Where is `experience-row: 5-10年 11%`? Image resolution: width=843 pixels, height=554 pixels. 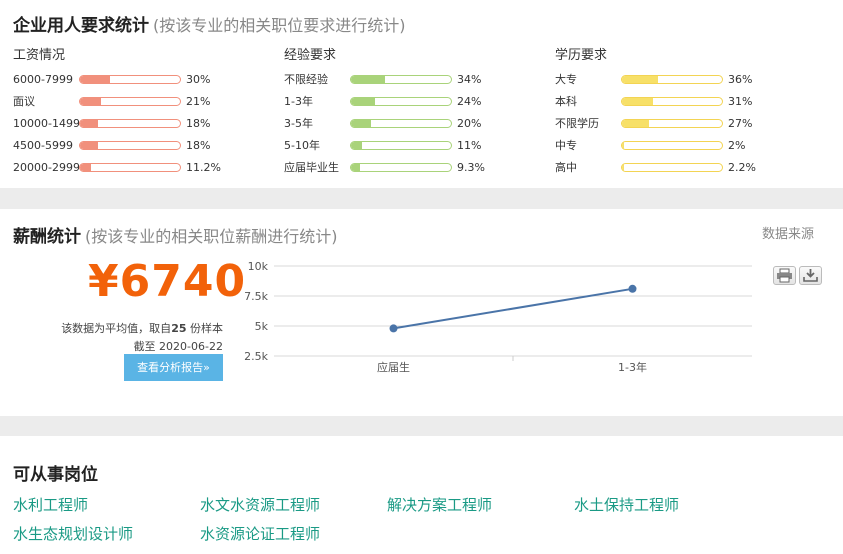 experience-row: 5-10年 11% is located at coordinates (414, 146).